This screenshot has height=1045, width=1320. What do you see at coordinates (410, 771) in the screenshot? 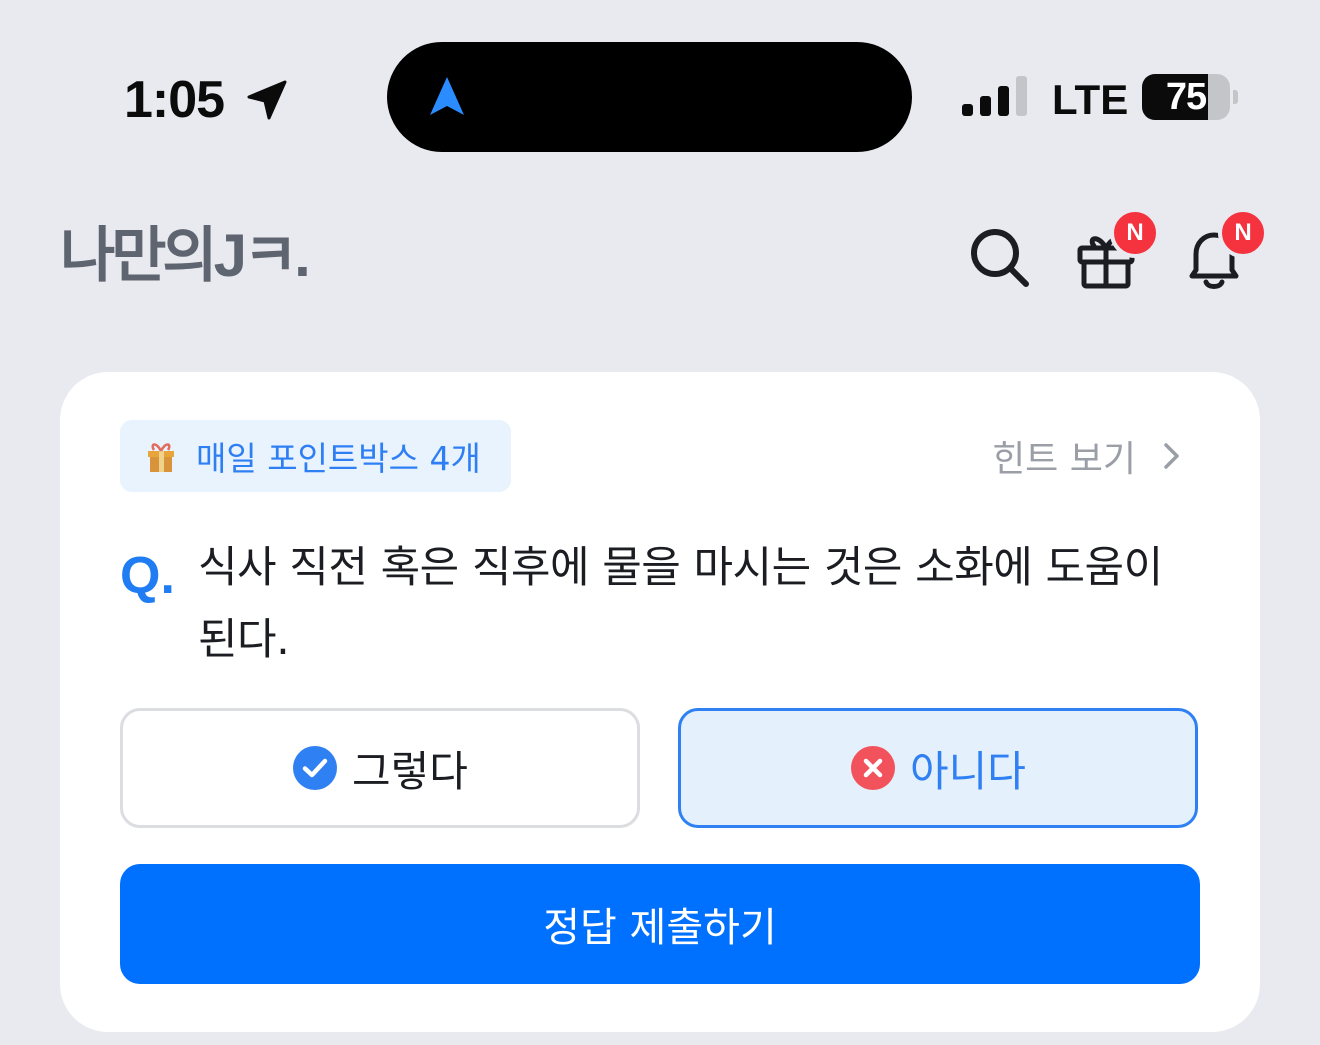
I see `answer-yes-label: 그렇다` at bounding box center [410, 771].